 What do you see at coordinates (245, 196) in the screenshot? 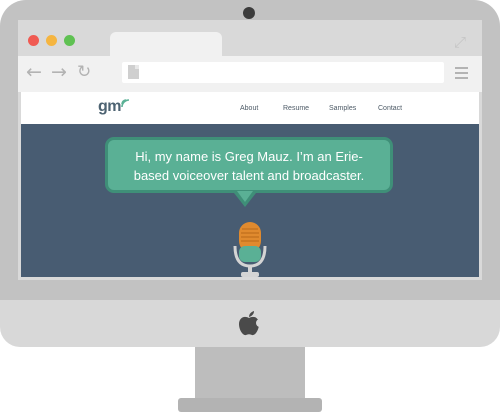
I see `speech-bubble-tail-fill` at bounding box center [245, 196].